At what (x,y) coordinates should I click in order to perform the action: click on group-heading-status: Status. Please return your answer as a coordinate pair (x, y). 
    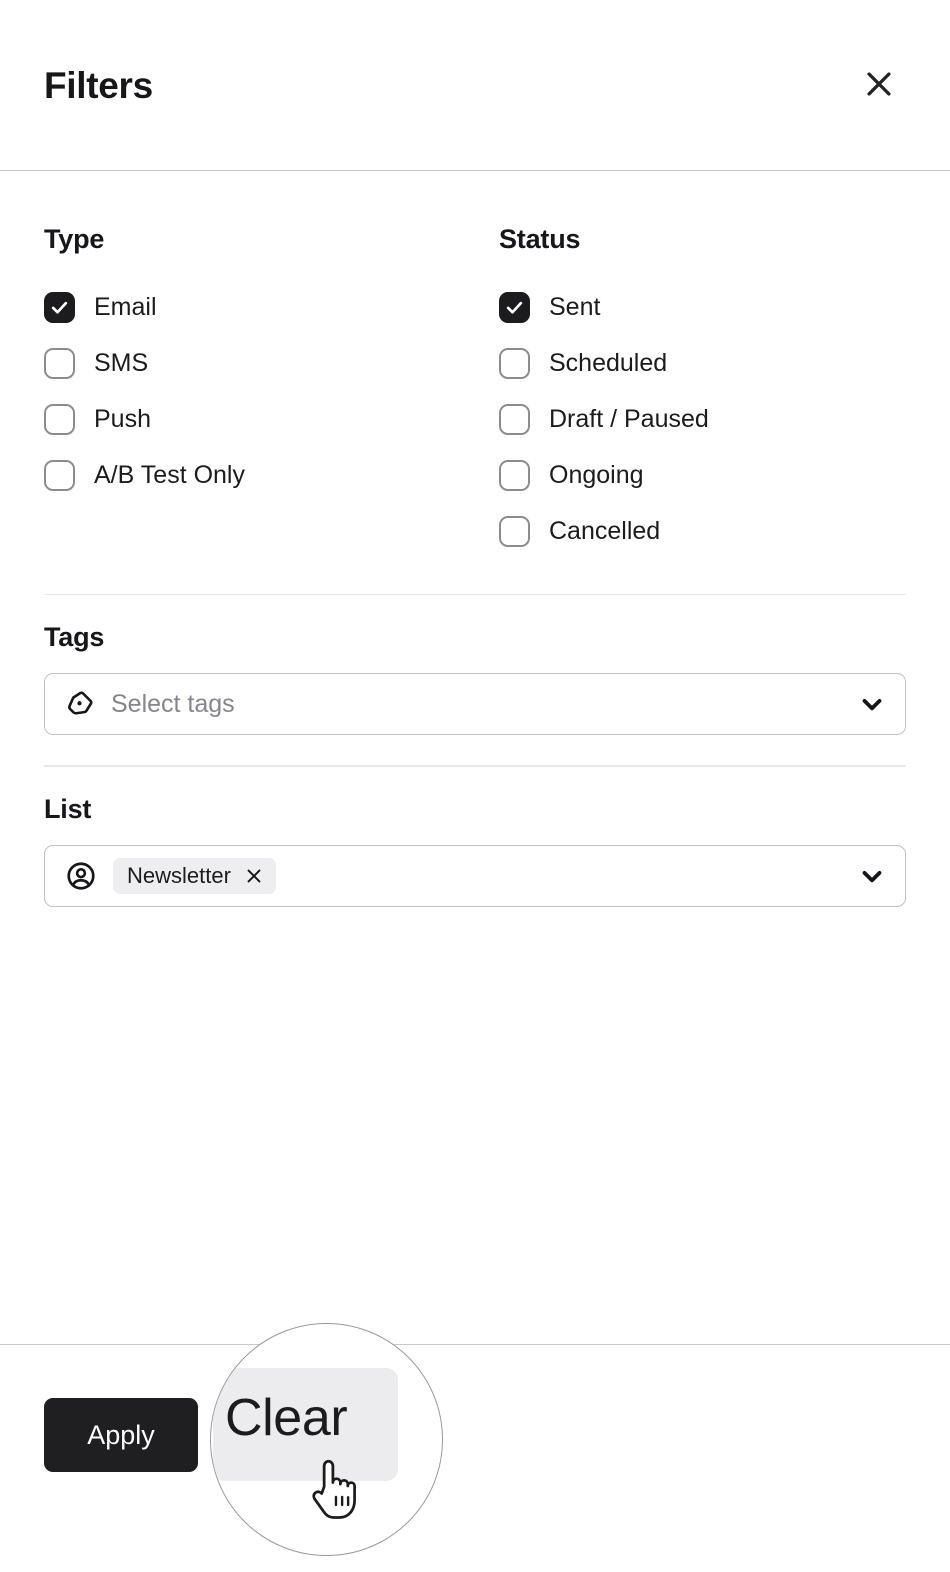
    Looking at the image, I should click on (540, 239).